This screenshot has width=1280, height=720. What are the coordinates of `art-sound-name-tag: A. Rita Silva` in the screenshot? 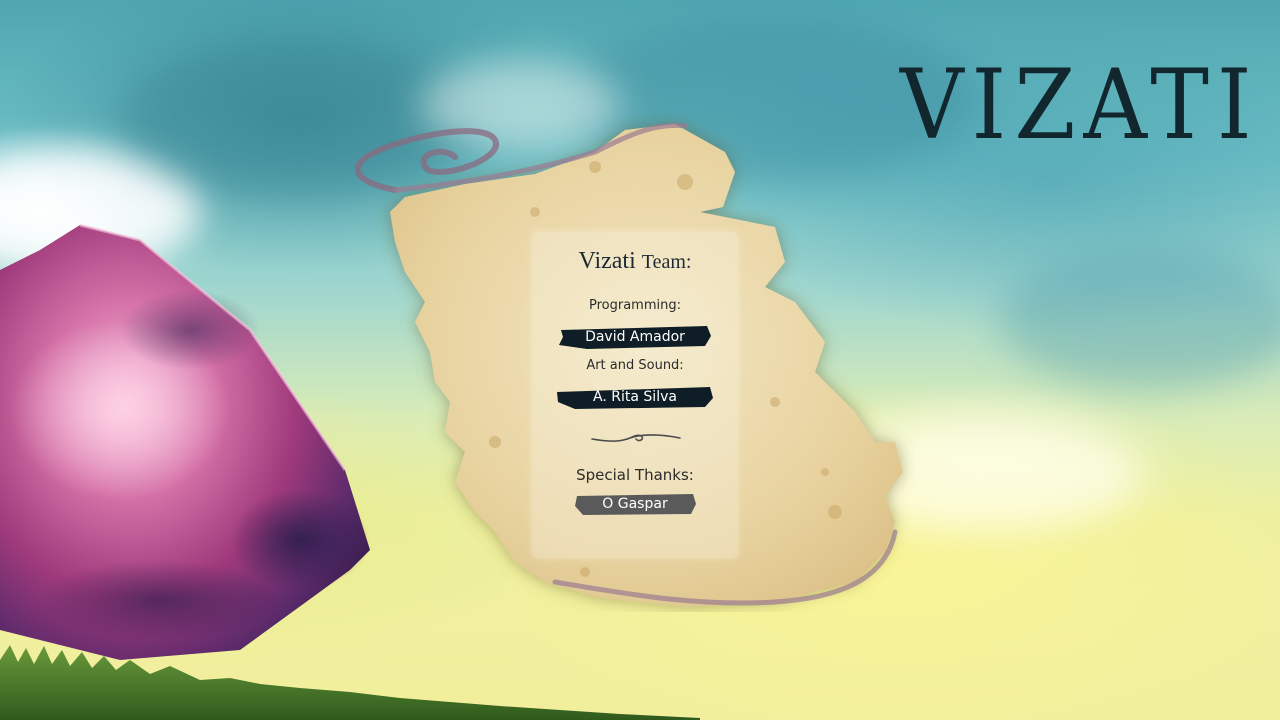 It's located at (635, 397).